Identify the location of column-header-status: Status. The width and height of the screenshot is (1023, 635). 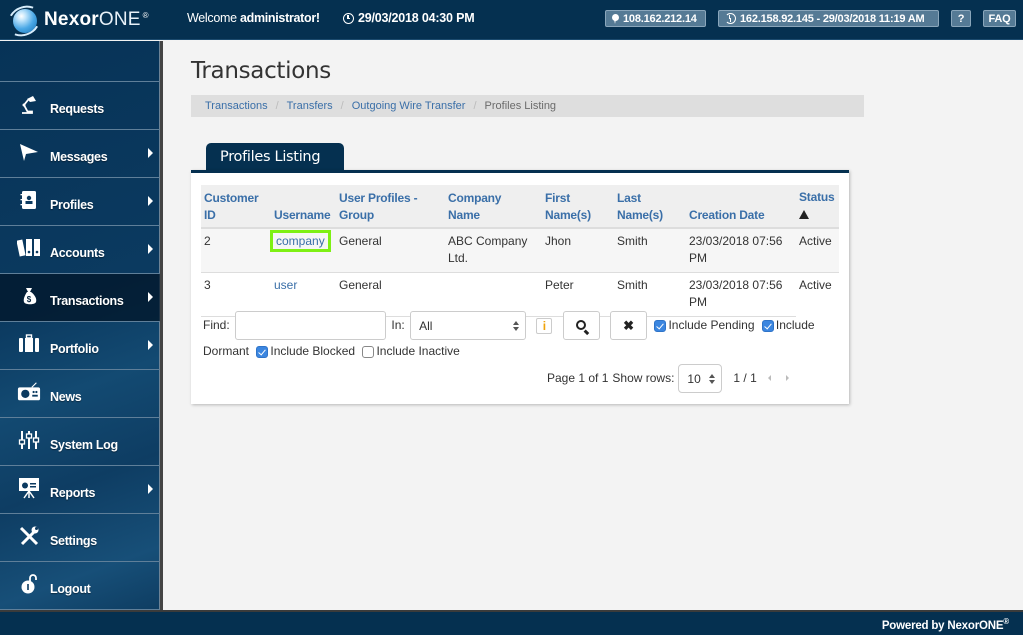
(817, 207).